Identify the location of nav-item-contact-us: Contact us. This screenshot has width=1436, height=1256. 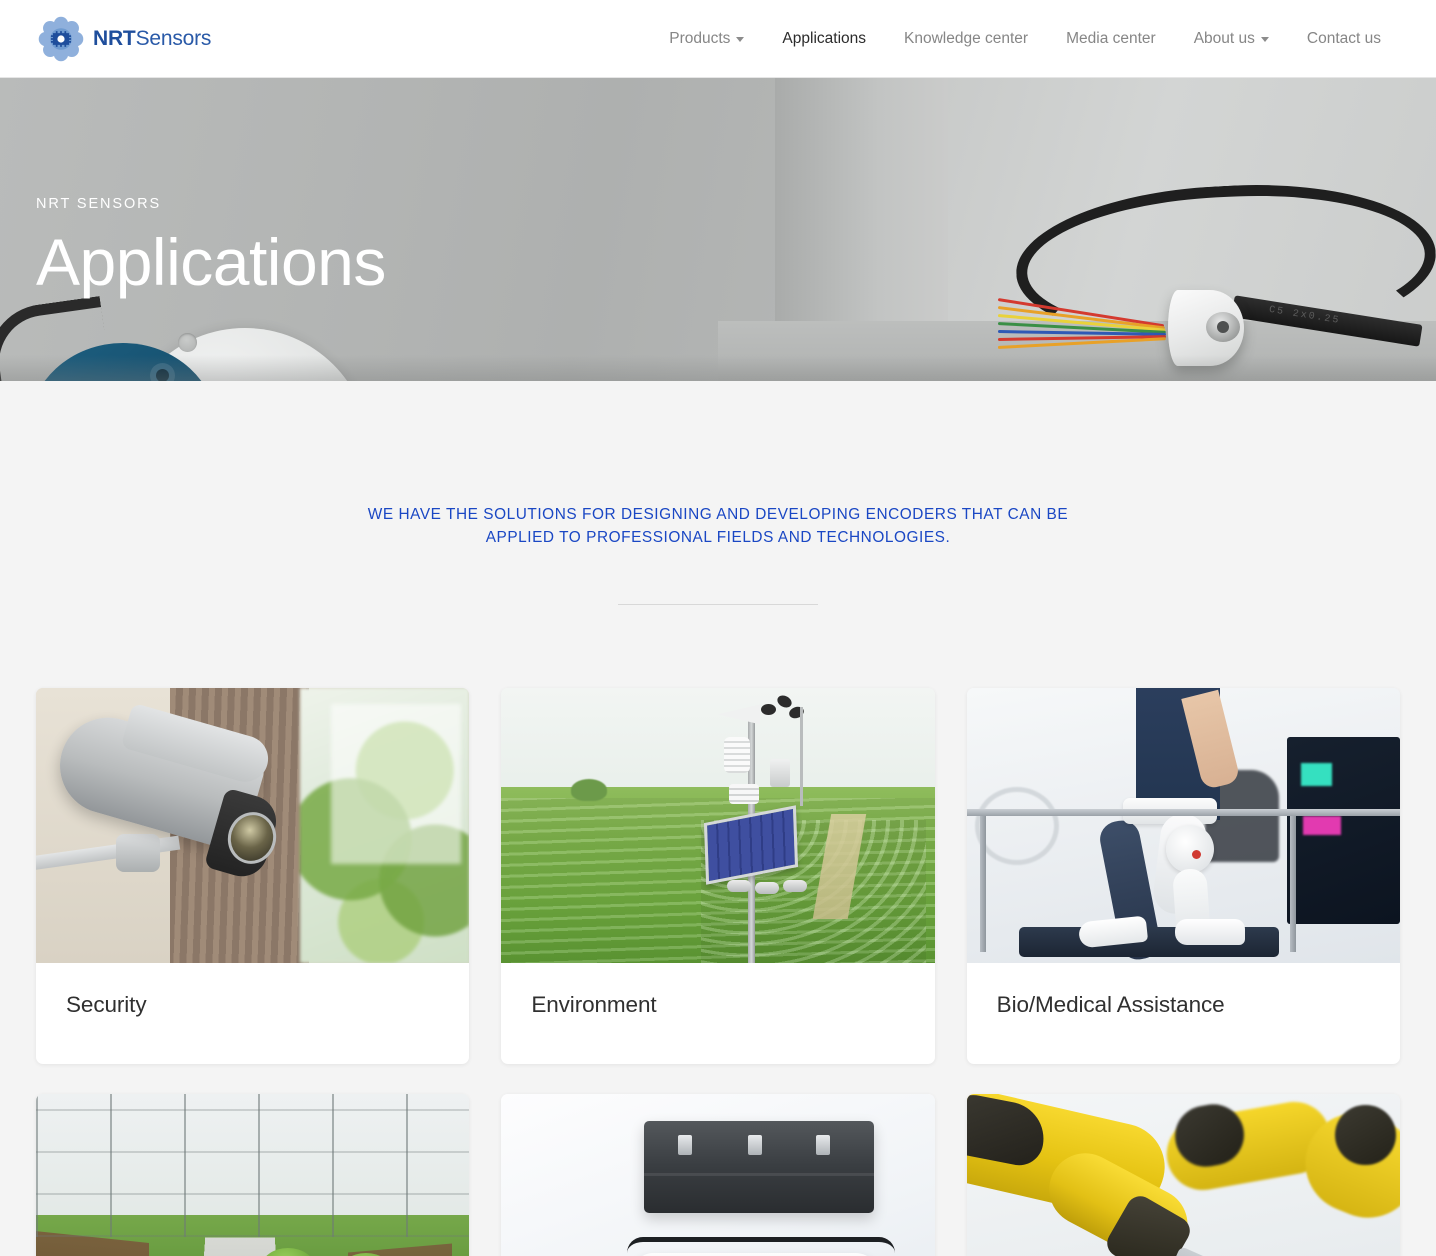
(1344, 39).